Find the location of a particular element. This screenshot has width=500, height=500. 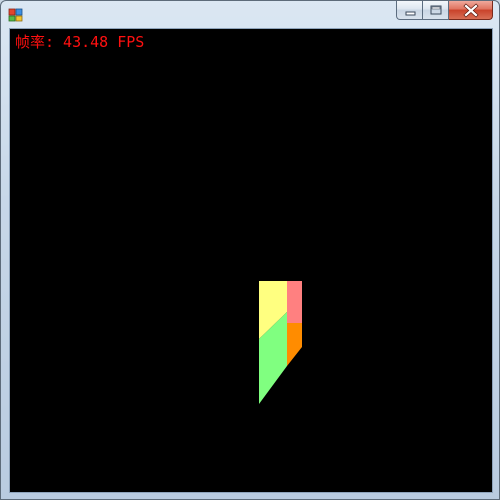

maximize-icon is located at coordinates (436, 10).